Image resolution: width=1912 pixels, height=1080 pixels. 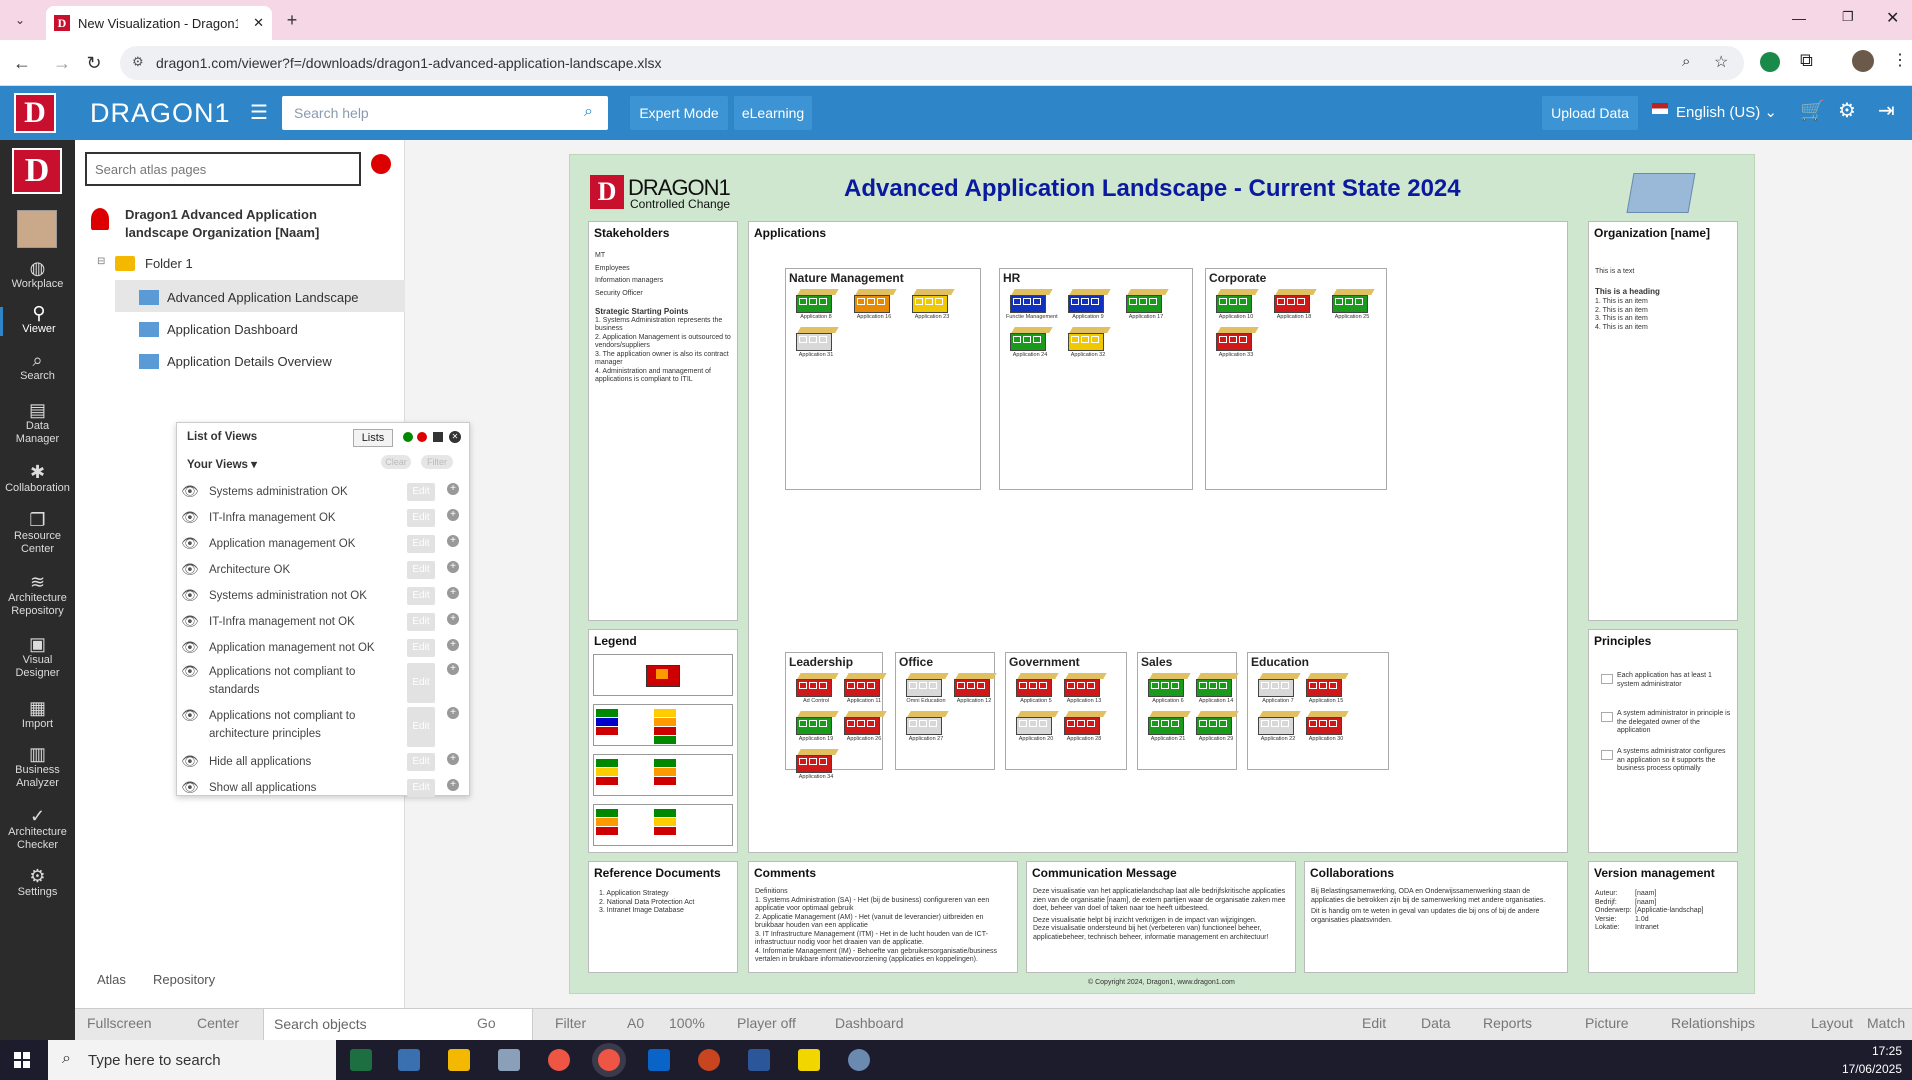 What do you see at coordinates (111, 979) in the screenshot?
I see `tab-atlas: Atlas` at bounding box center [111, 979].